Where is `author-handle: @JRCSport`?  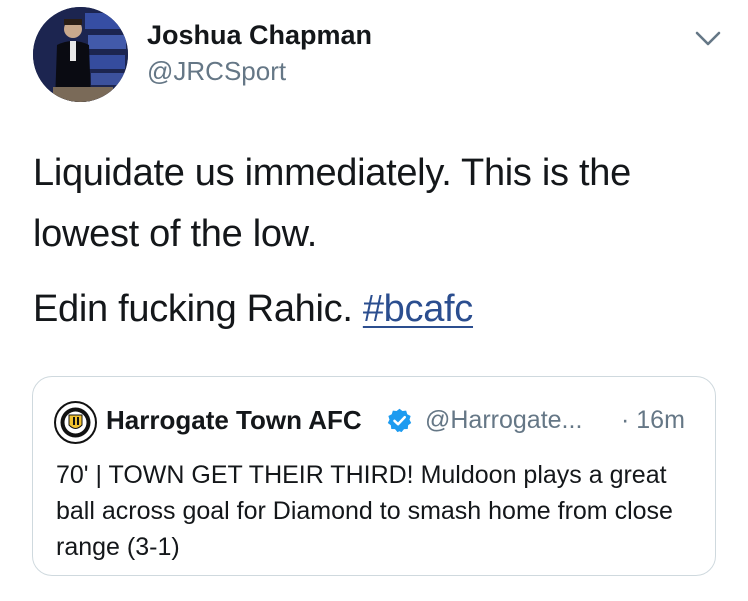
author-handle: @JRCSport is located at coordinates (216, 71).